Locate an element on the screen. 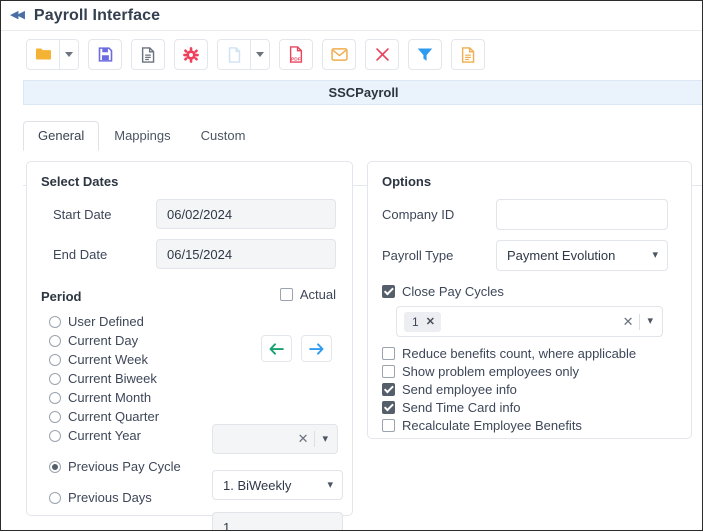 The width and height of the screenshot is (703, 531). email-button is located at coordinates (339, 54).